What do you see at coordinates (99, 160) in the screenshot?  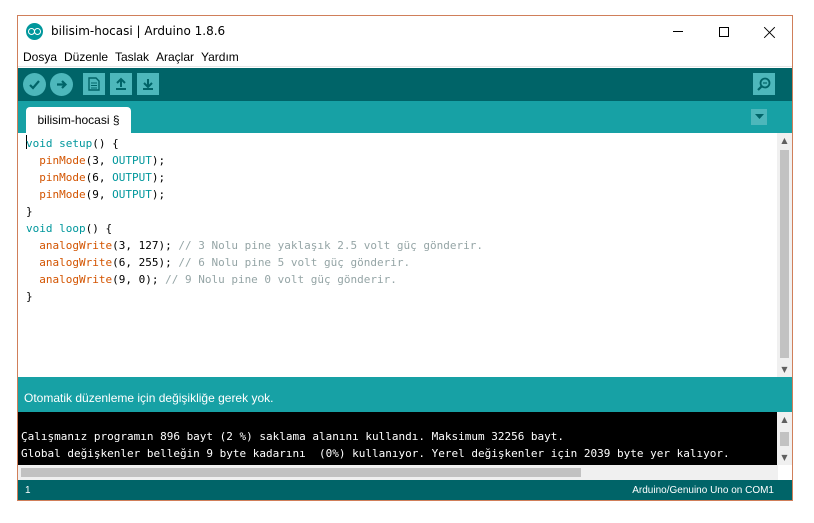 I see `code-token: (3,` at bounding box center [99, 160].